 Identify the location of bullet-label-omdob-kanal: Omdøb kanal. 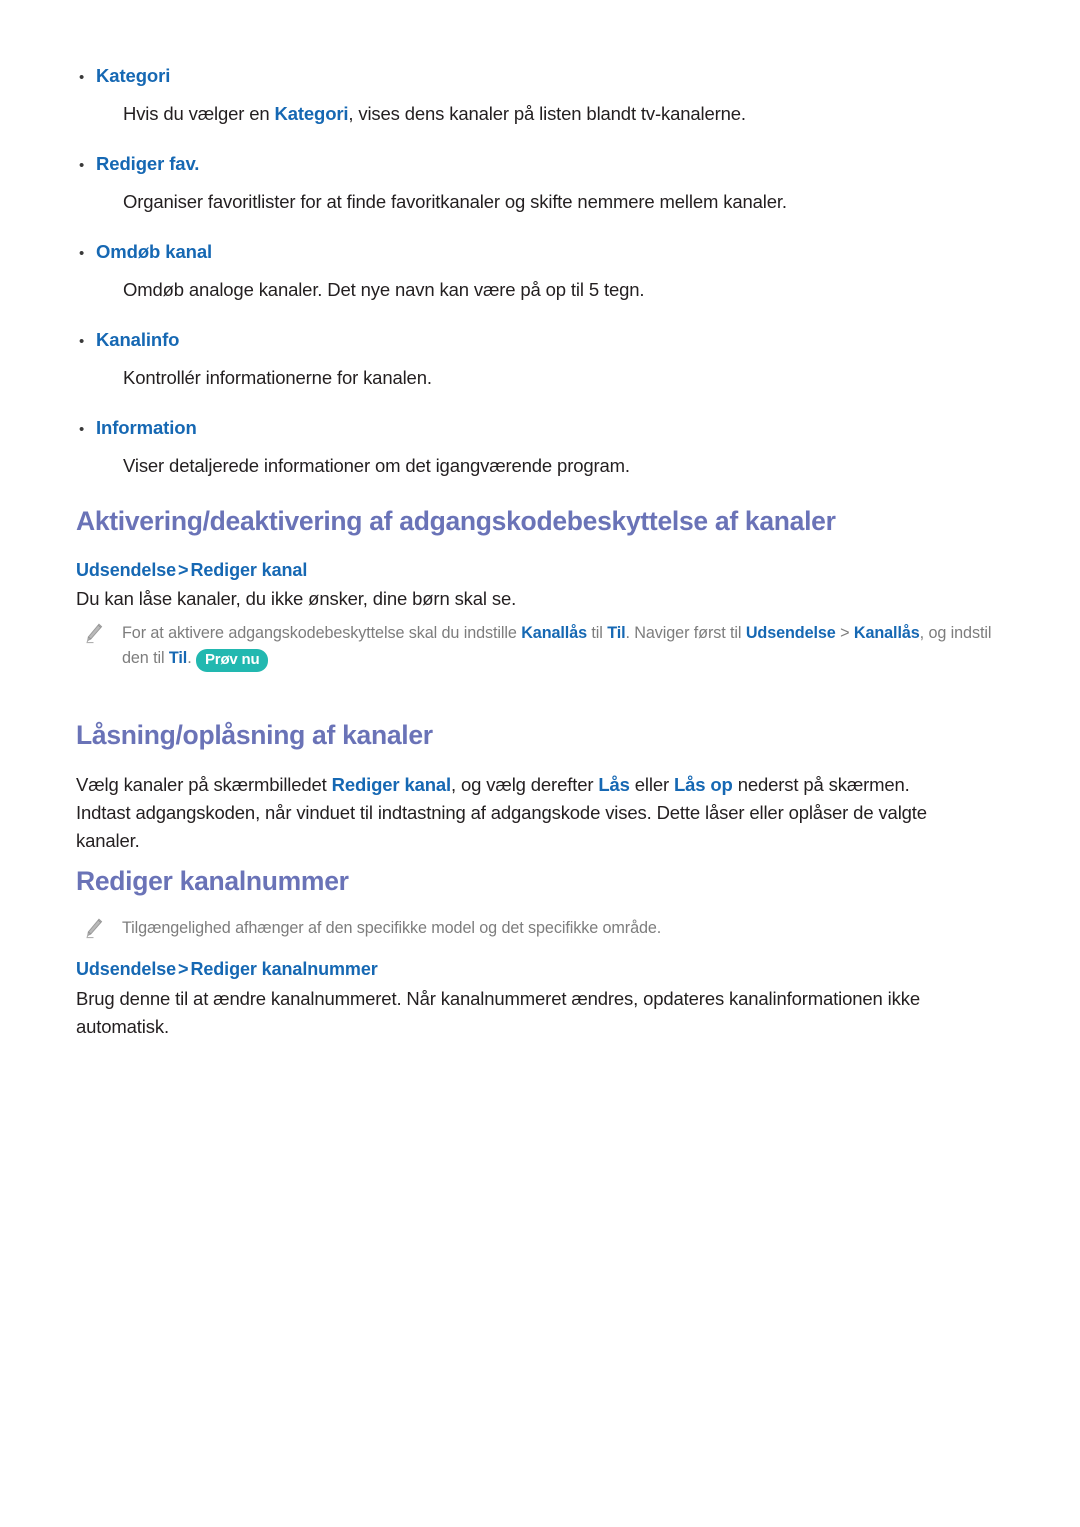
(154, 251).